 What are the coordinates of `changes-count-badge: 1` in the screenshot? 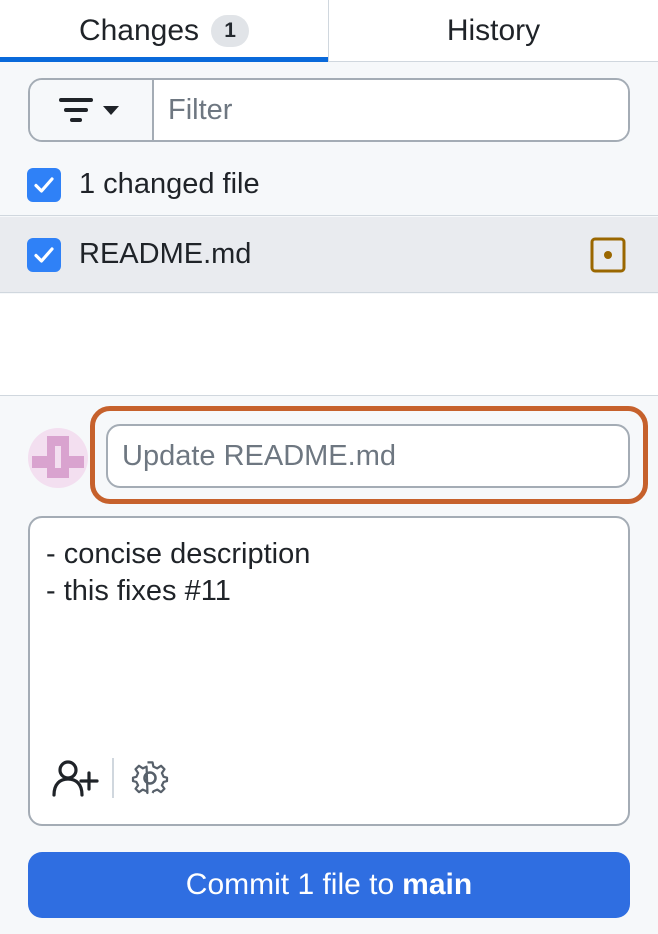 It's located at (230, 30).